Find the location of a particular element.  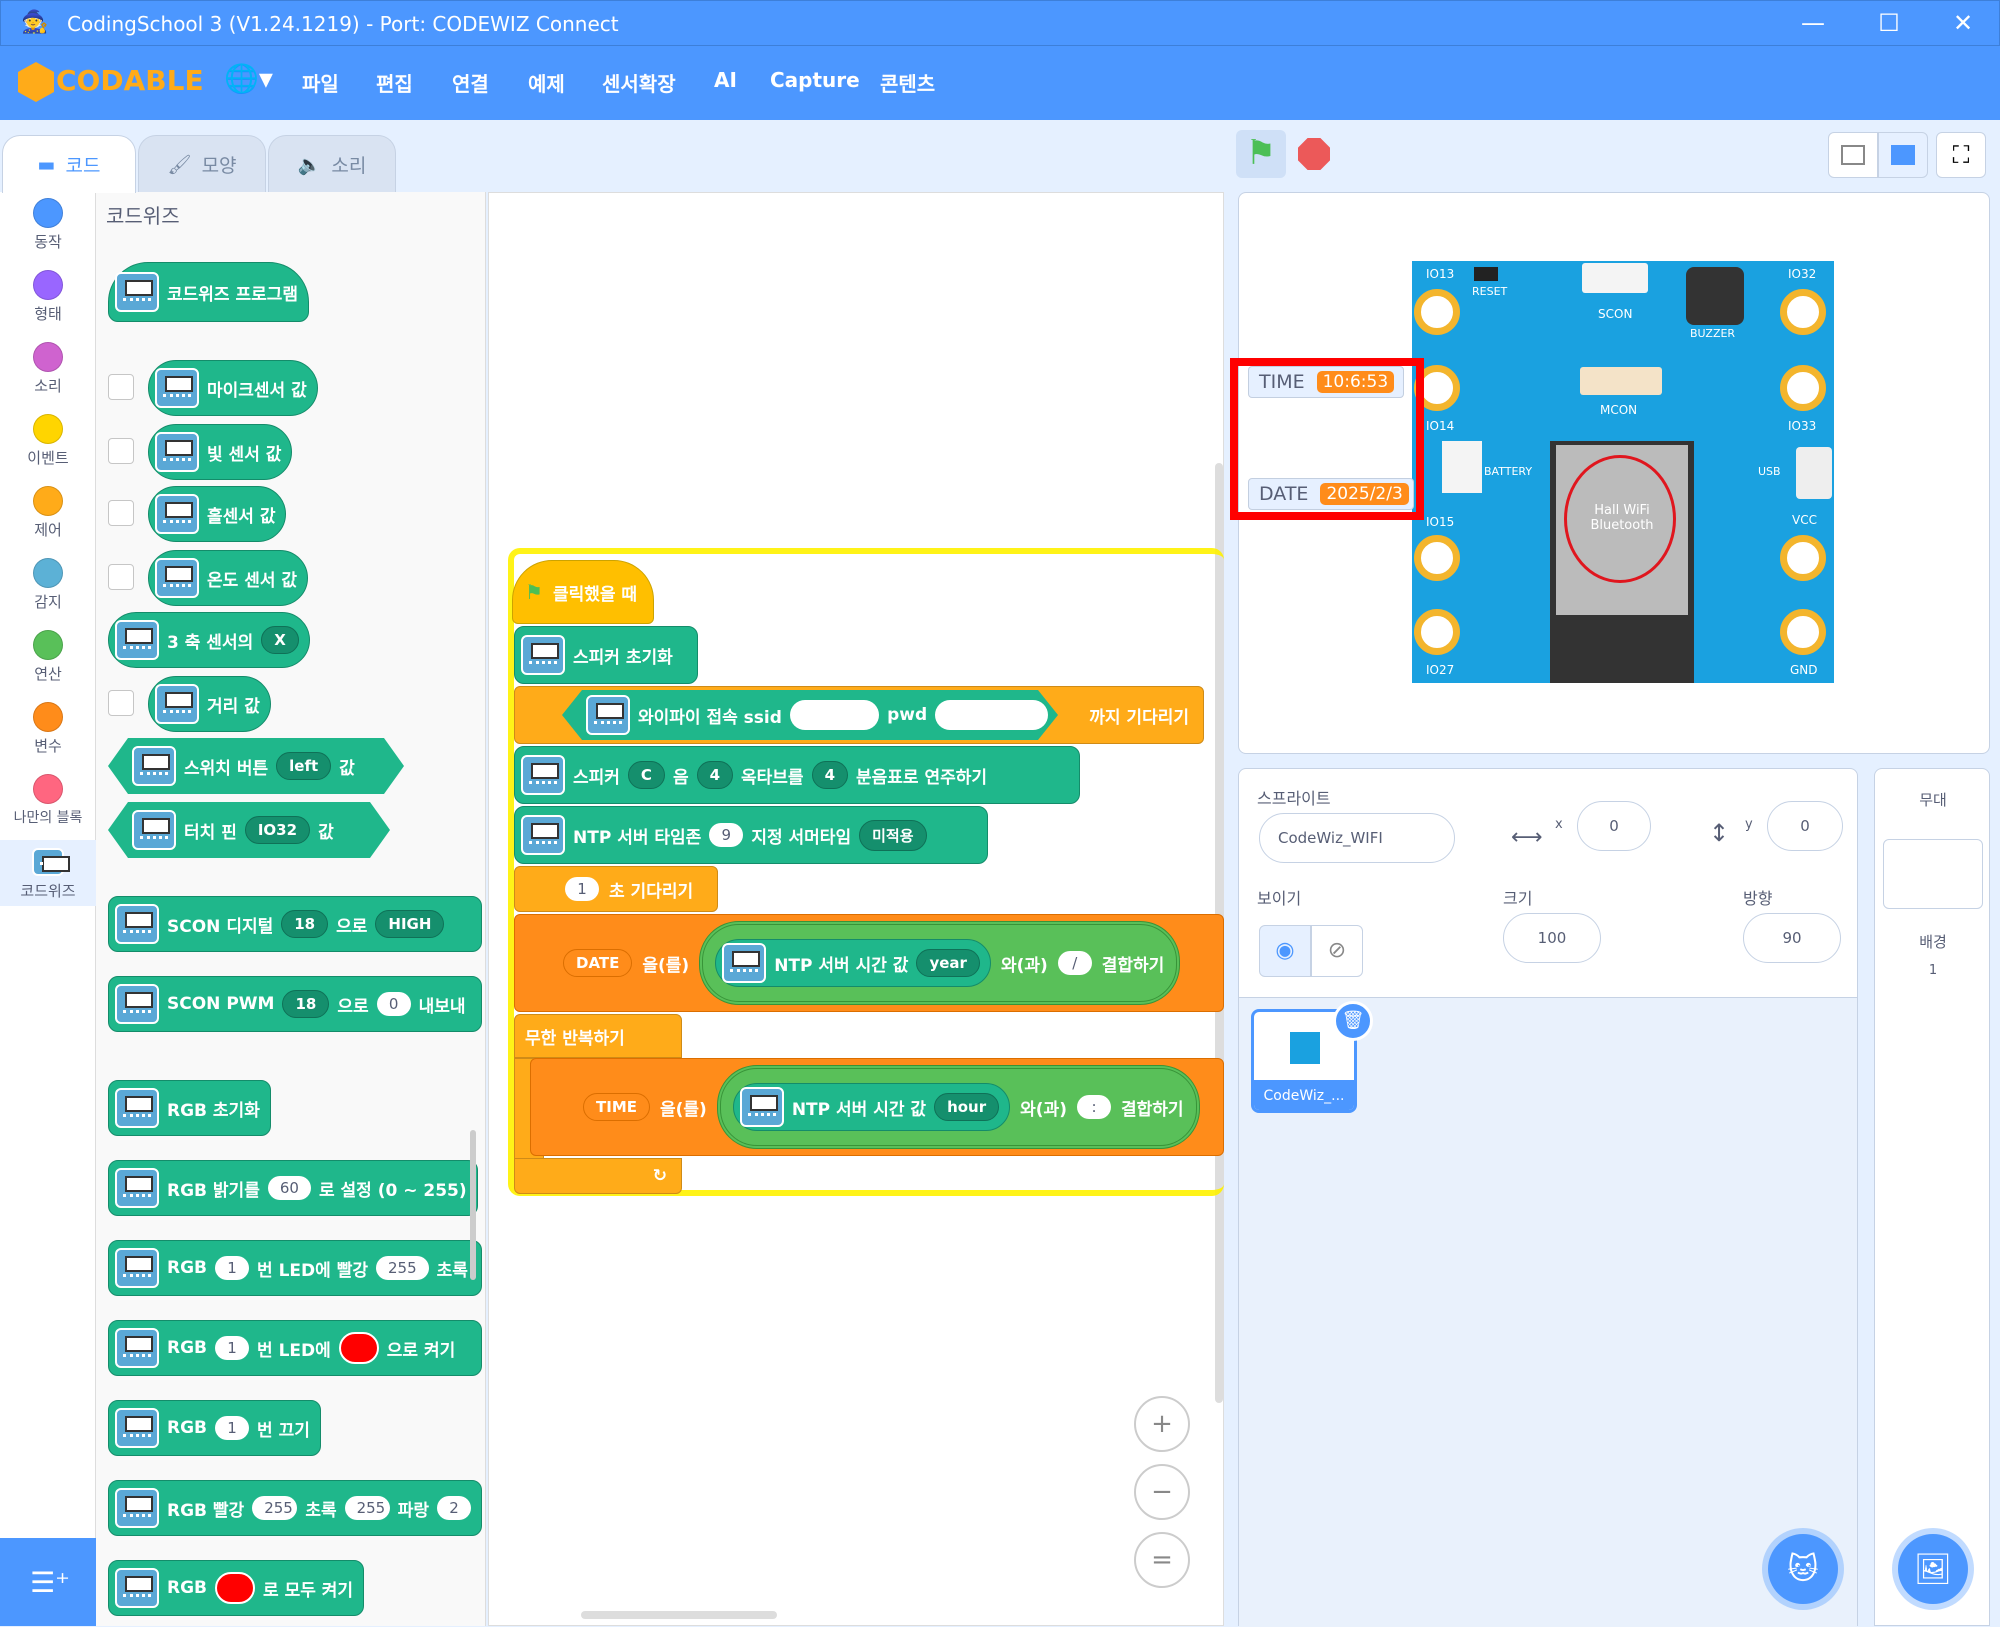

block-rgb-led-picker: RGB 1 번 LED에 으로 켜기 is located at coordinates (295, 1348).